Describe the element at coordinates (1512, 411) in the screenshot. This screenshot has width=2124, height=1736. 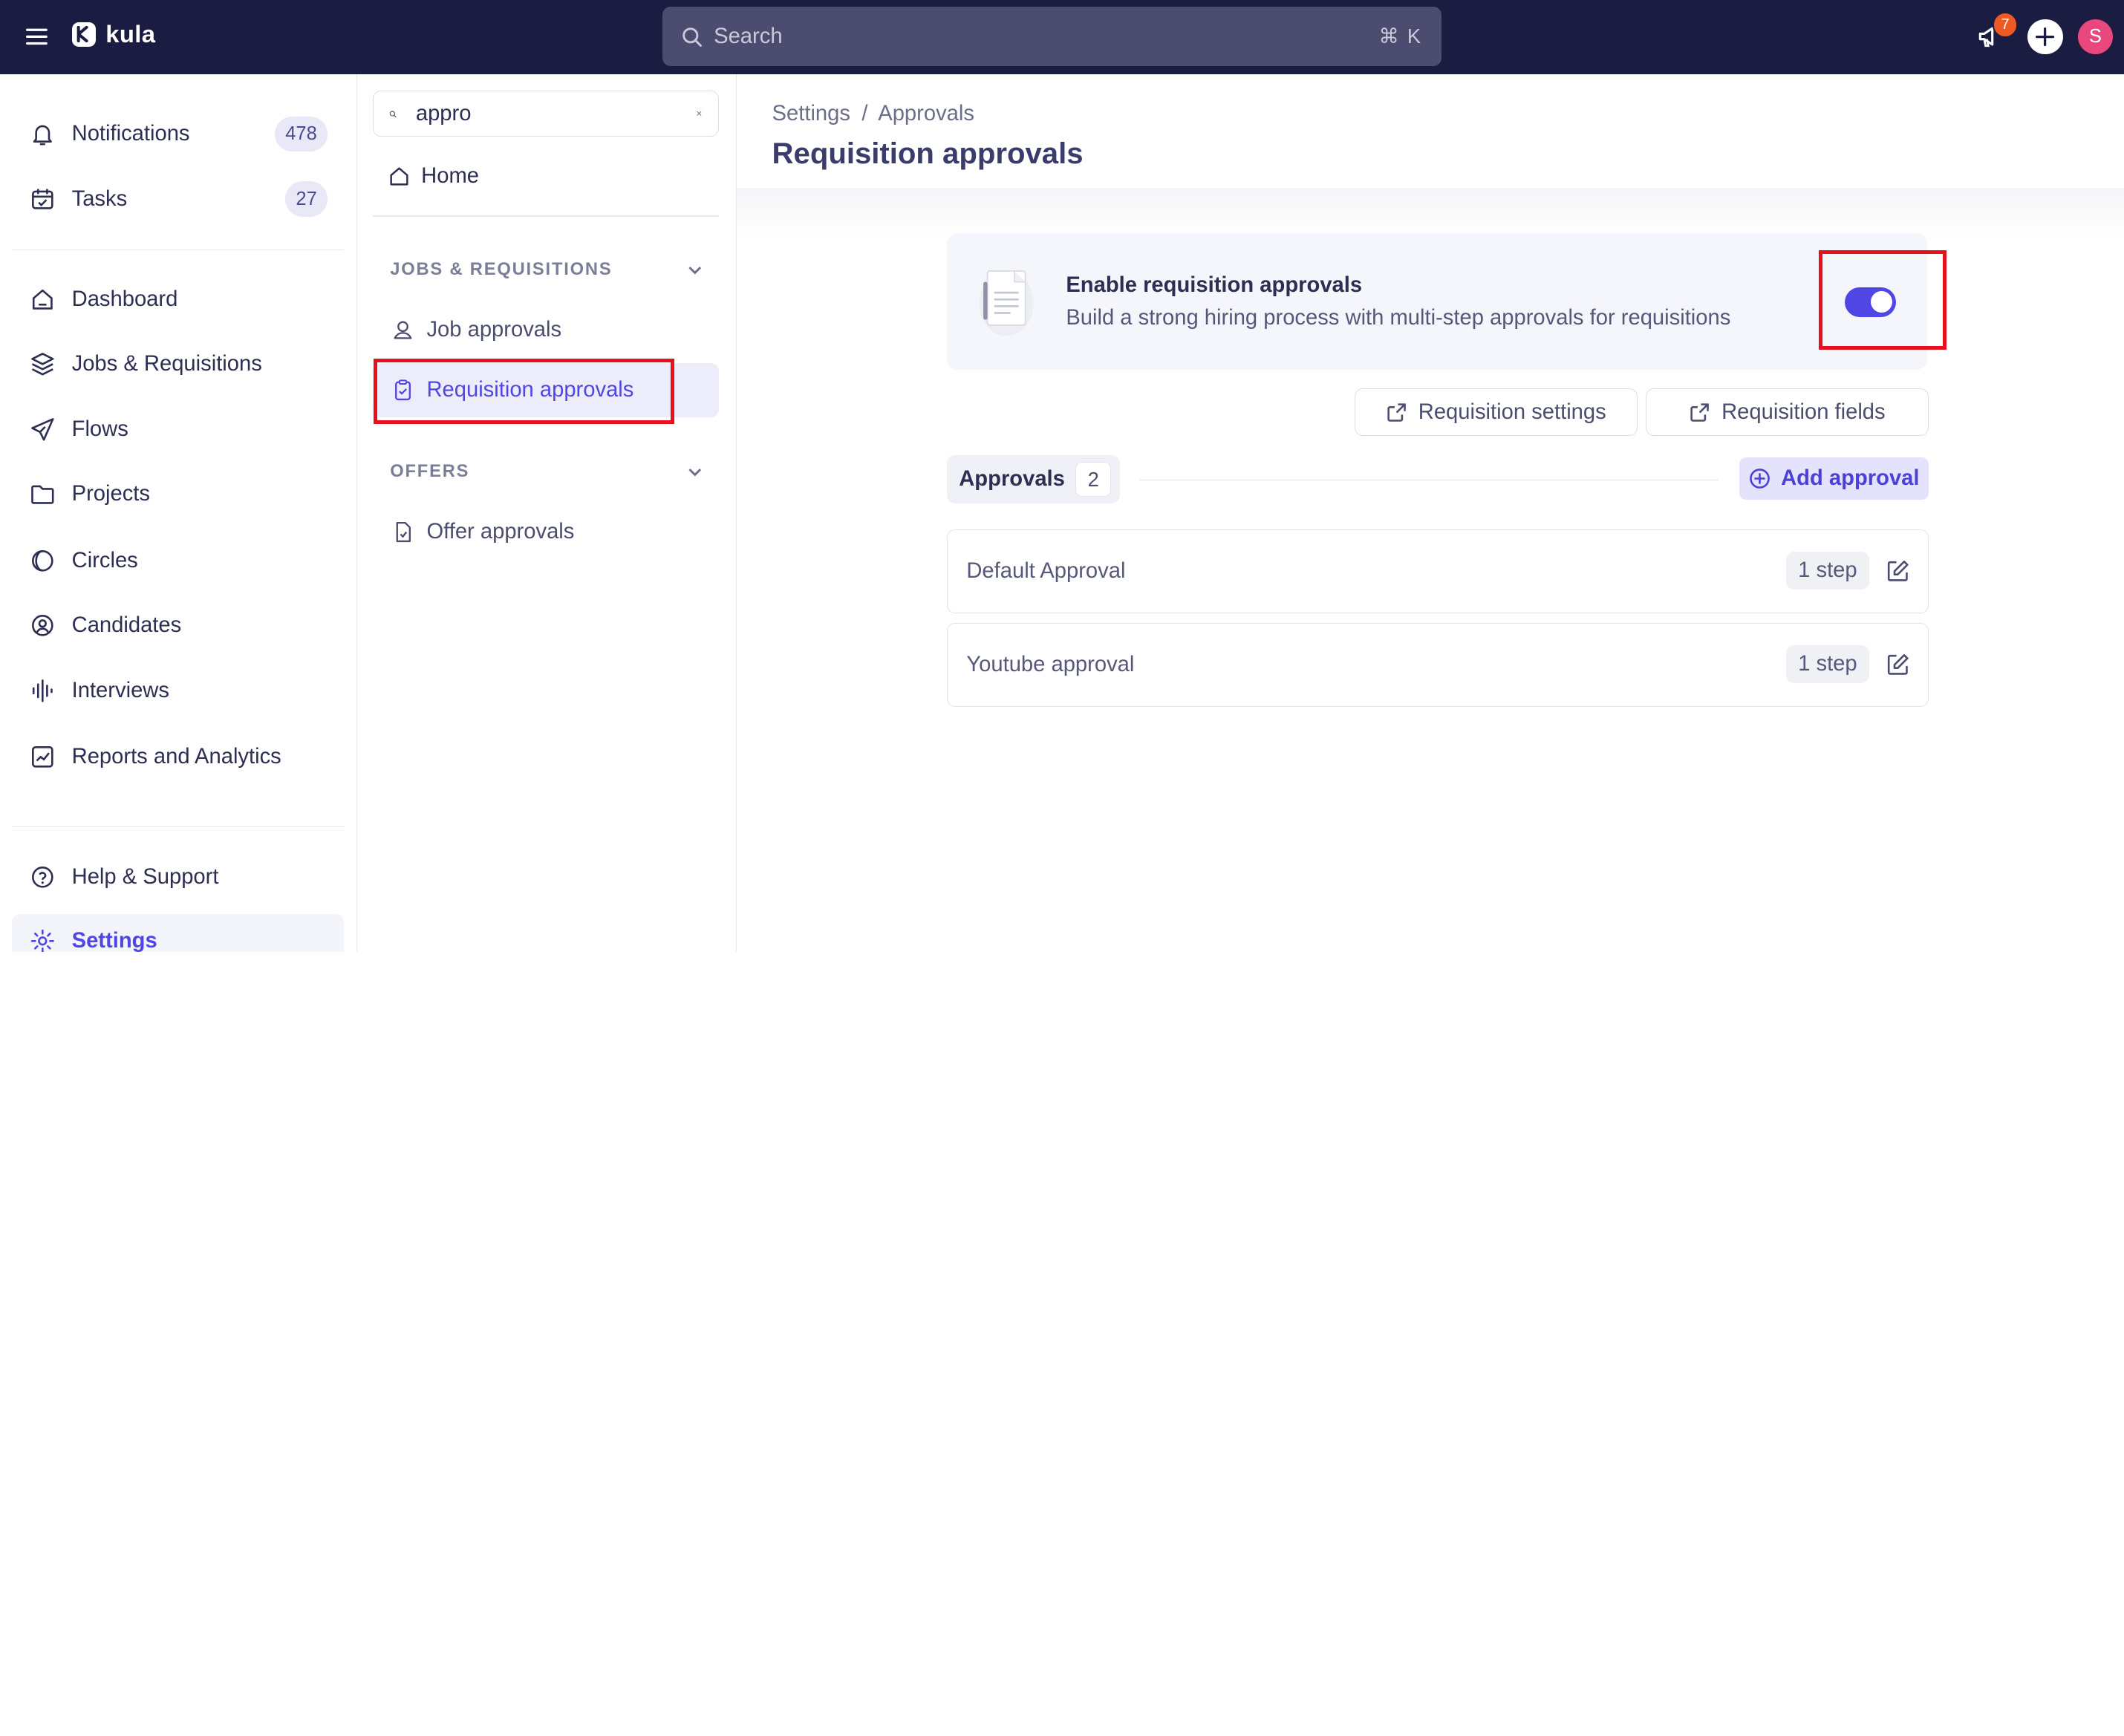
I see `requisition-settings-label: Requisition settings` at that location.